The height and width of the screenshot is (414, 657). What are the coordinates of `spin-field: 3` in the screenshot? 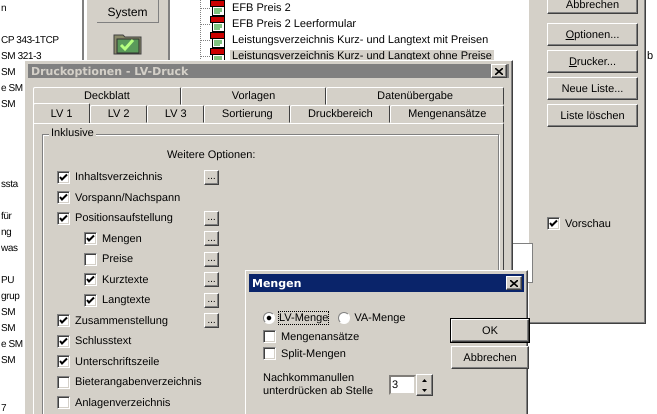 It's located at (402, 385).